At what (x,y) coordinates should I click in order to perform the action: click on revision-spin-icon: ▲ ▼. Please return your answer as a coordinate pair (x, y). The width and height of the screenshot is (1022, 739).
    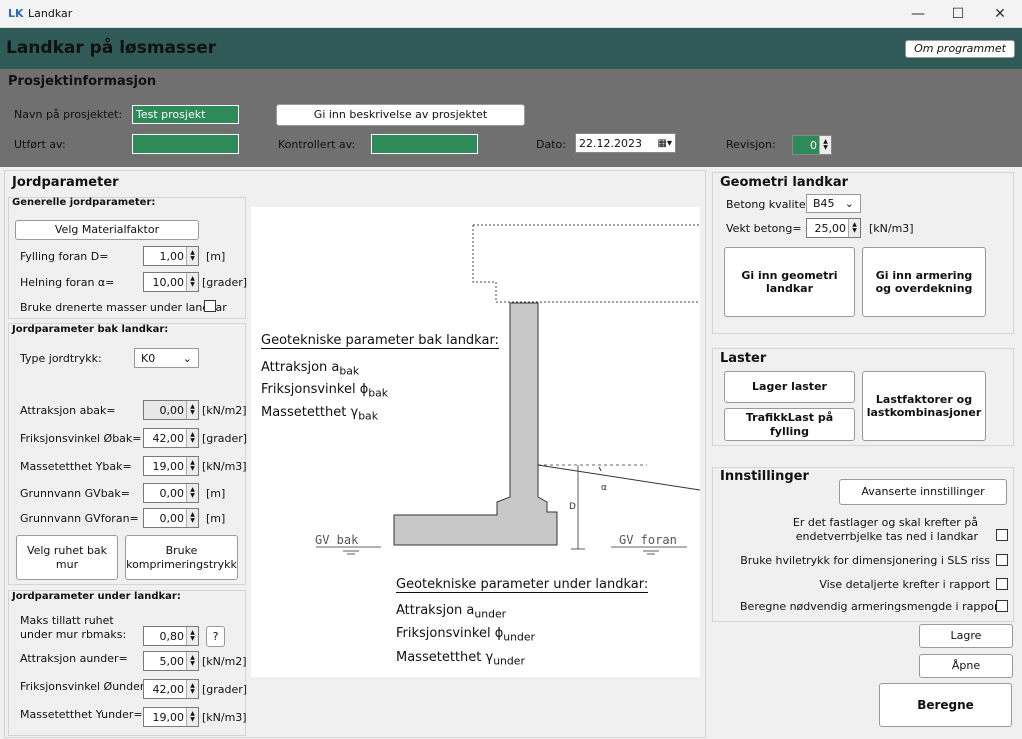
    Looking at the image, I should click on (825, 145).